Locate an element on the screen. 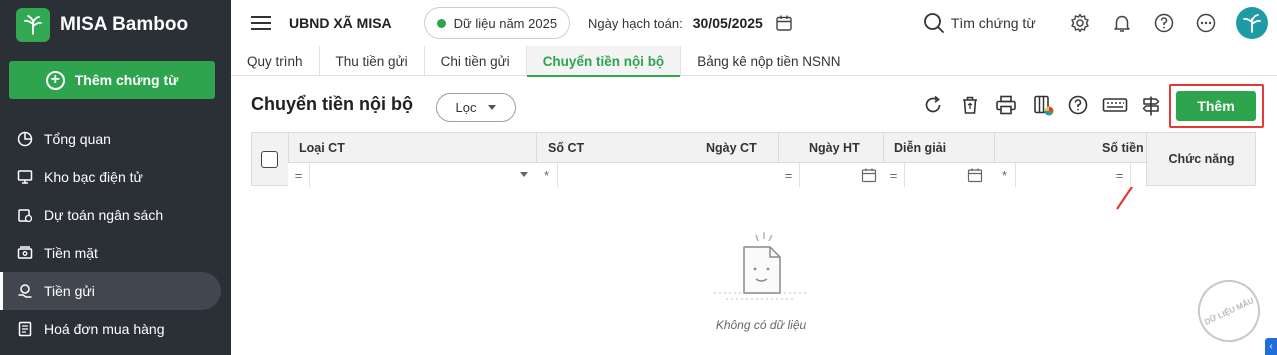  bamboo-logo-icon is located at coordinates (33, 25).